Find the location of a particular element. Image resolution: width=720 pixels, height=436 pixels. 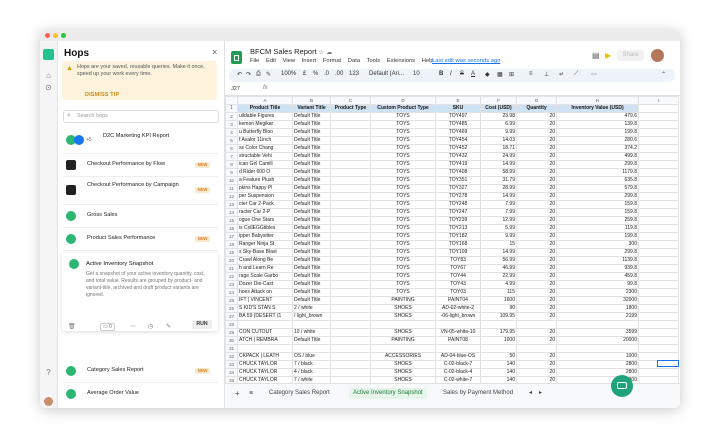

row-number: 1 is located at coordinates (231, 108).